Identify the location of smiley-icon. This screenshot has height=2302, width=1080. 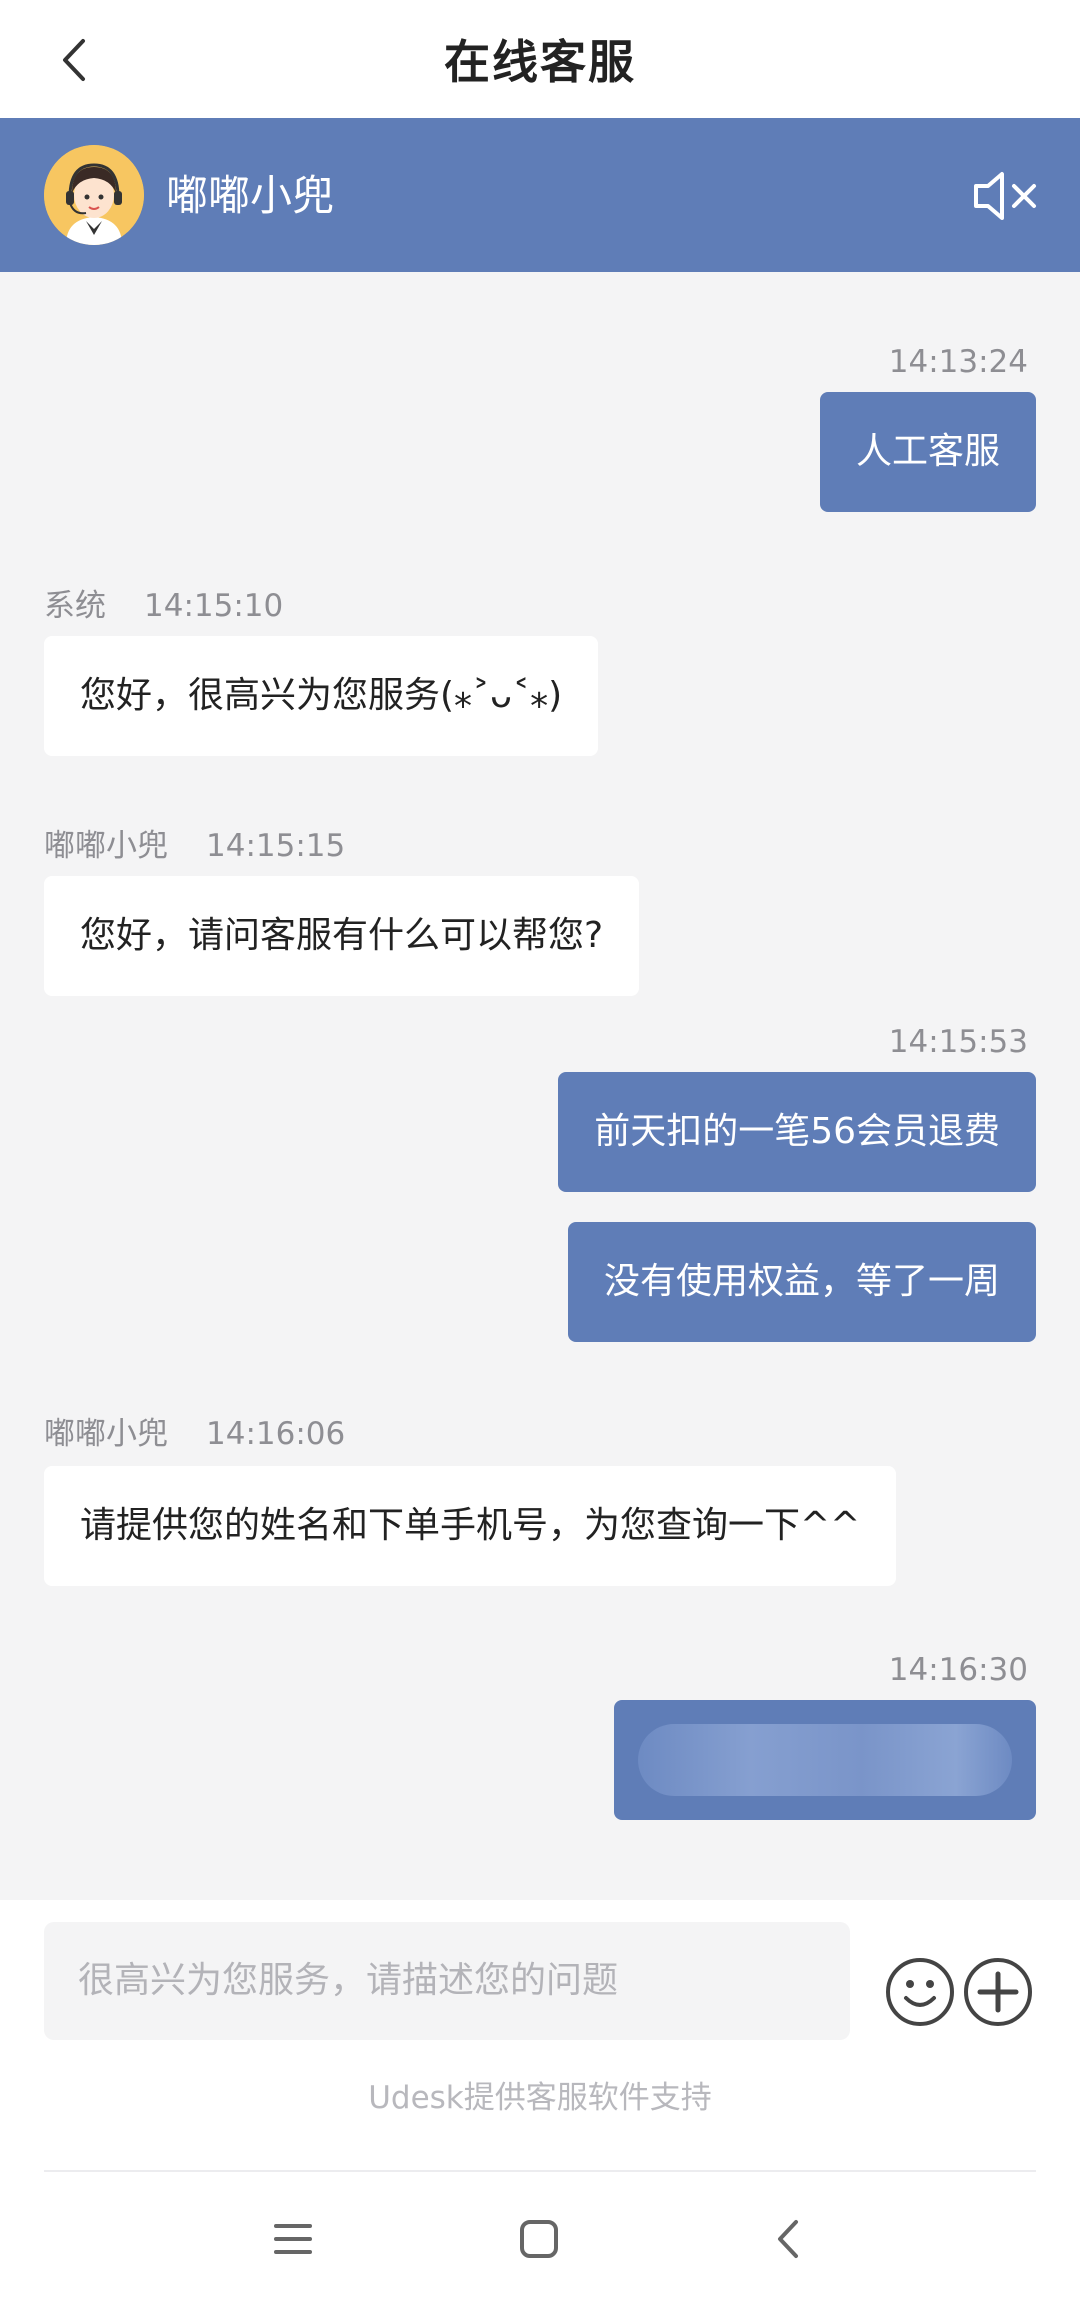
(920, 1992).